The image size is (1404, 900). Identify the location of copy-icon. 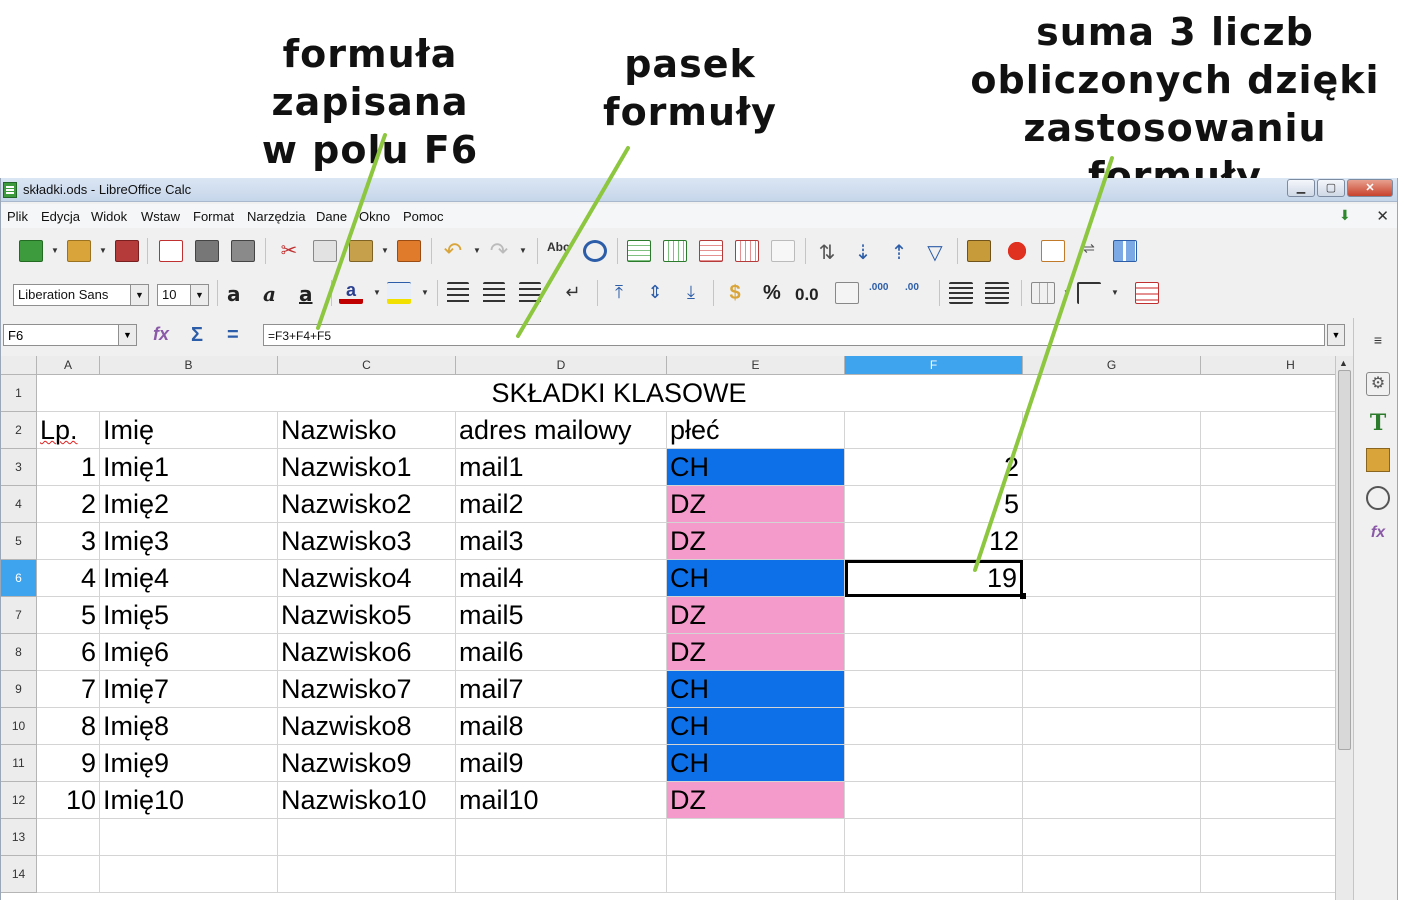
(325, 251).